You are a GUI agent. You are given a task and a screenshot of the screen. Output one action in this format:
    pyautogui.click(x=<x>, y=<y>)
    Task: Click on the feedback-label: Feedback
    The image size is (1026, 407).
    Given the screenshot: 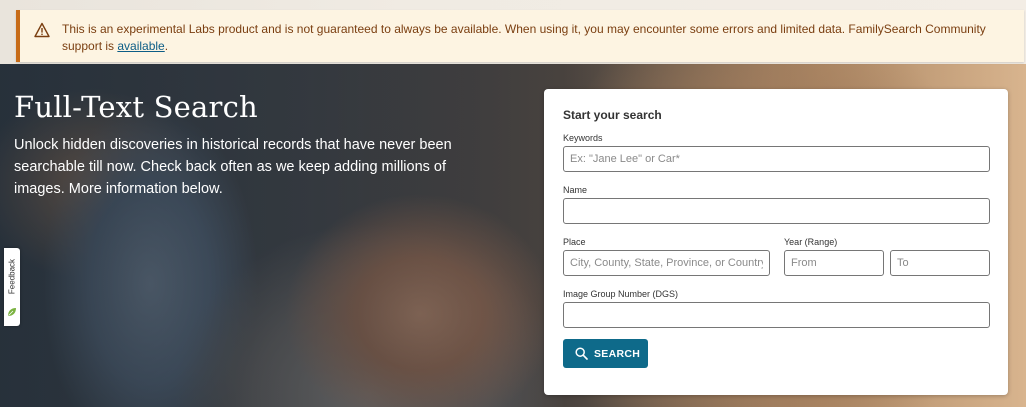 What is the action you would take?
    pyautogui.click(x=12, y=276)
    